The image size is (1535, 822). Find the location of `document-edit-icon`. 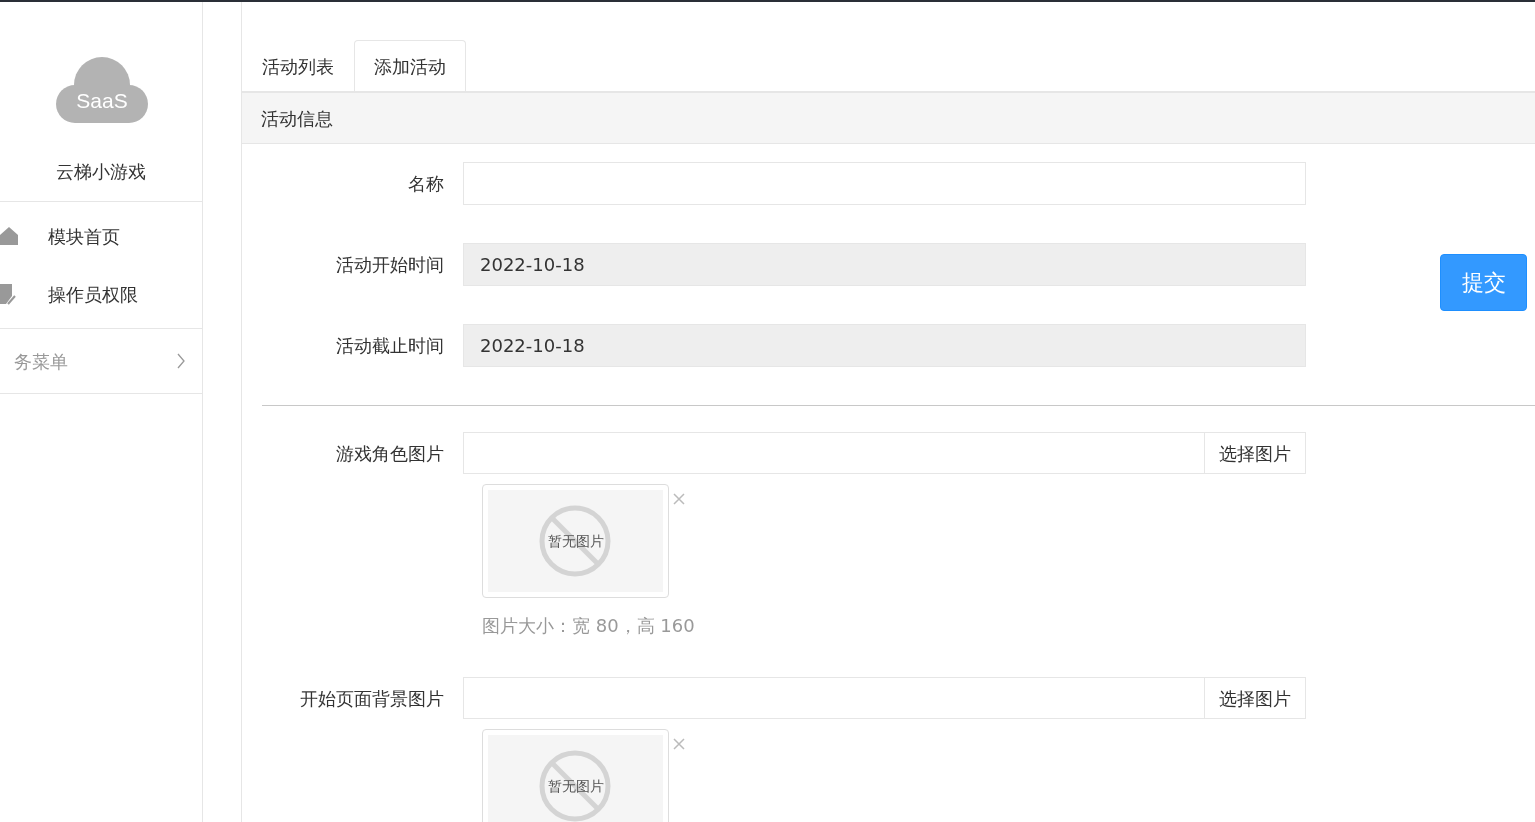

document-edit-icon is located at coordinates (8, 294).